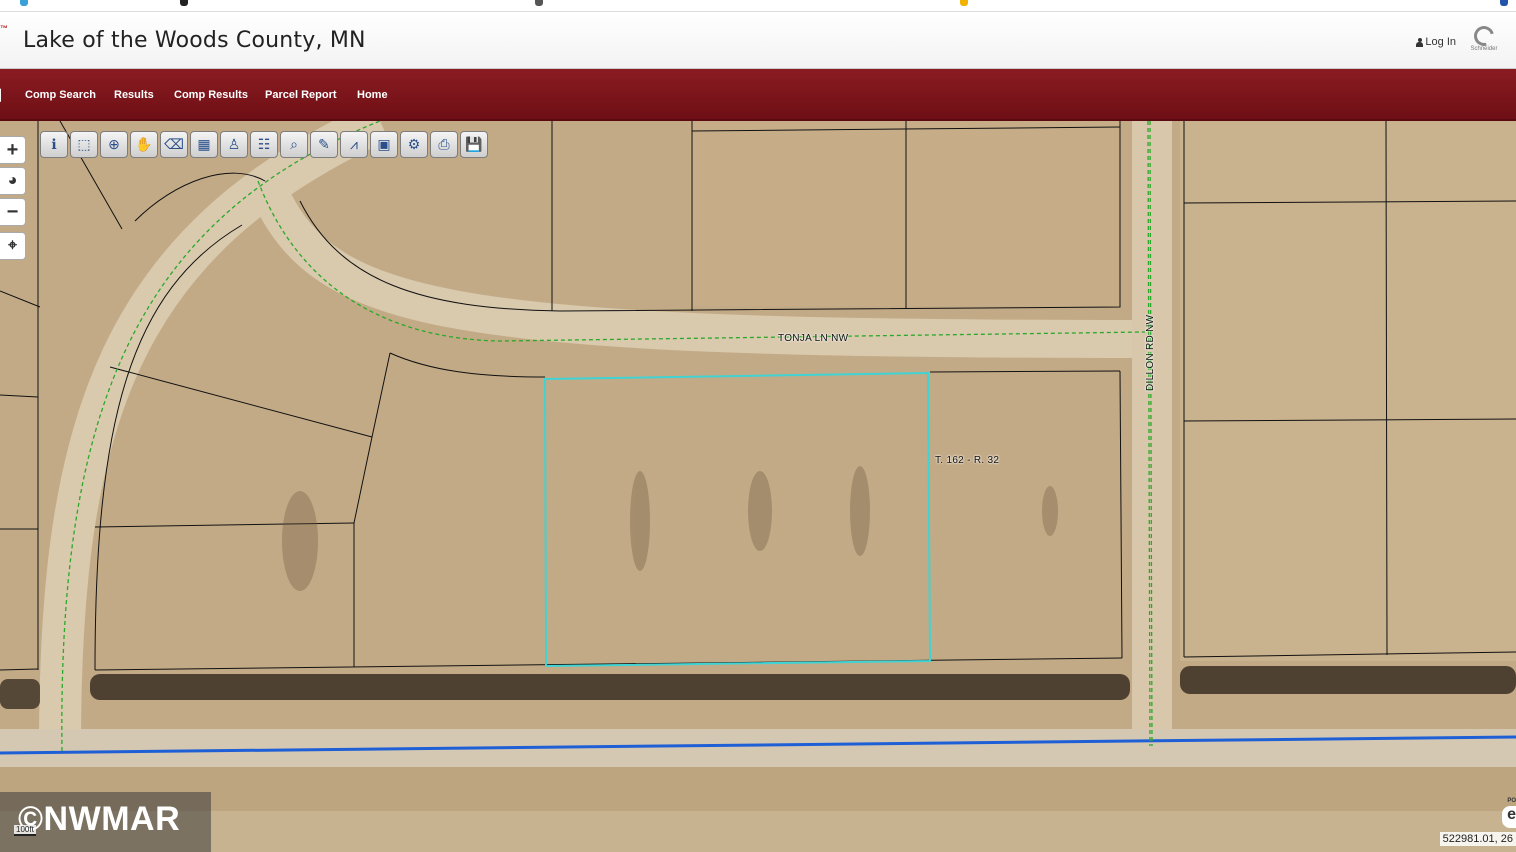  I want to click on info-icon: ℹ, so click(54, 144).